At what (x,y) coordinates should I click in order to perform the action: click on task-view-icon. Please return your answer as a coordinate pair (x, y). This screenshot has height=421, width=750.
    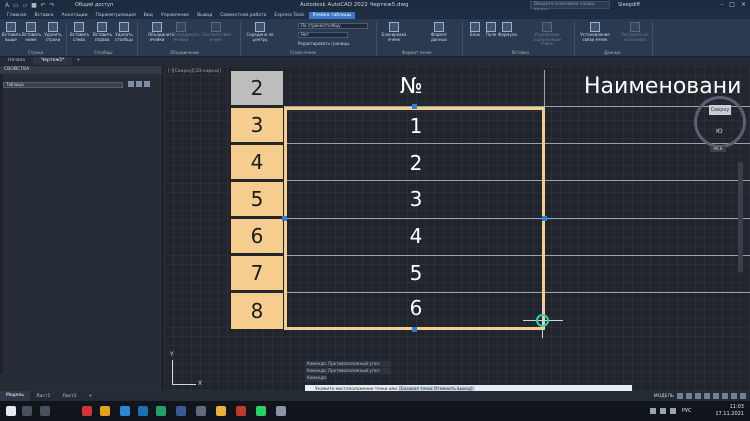
    Looking at the image, I should click on (45, 411).